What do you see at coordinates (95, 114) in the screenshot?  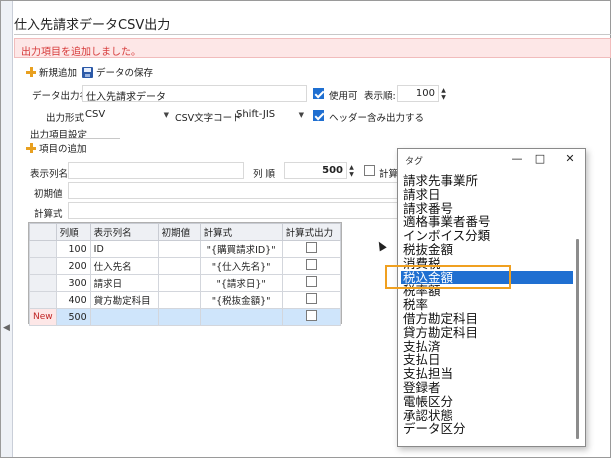 I see `output-format-value: CSV` at bounding box center [95, 114].